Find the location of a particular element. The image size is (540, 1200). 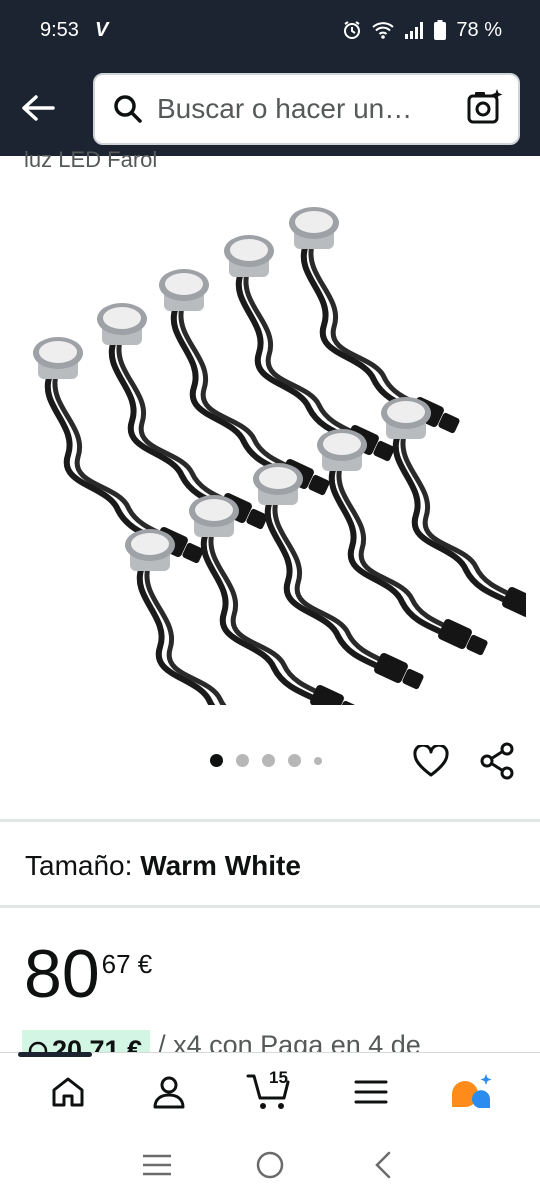

back-button is located at coordinates (38, 108).